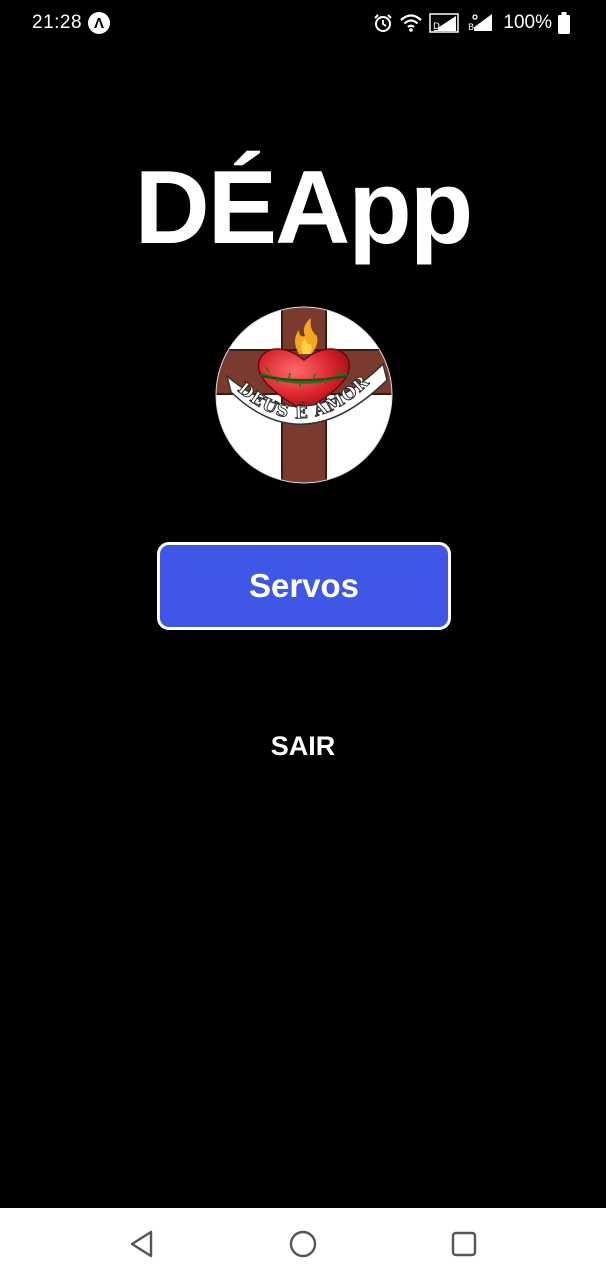 Image resolution: width=606 pixels, height=1280 pixels. What do you see at coordinates (471, 28) in the screenshot?
I see `svg-text: B` at bounding box center [471, 28].